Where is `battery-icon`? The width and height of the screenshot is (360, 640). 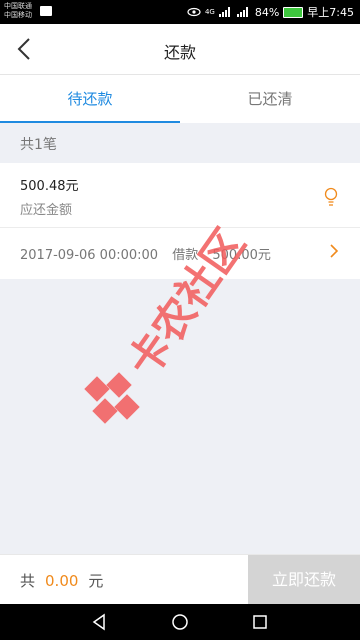 battery-icon is located at coordinates (293, 12).